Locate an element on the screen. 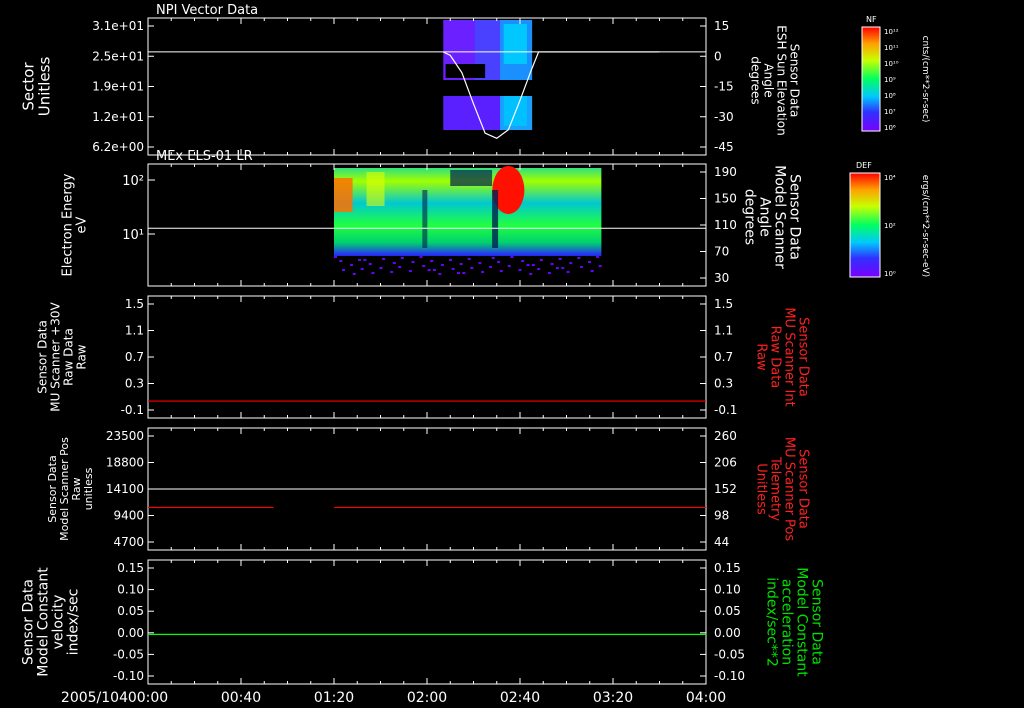 The width and height of the screenshot is (1024, 708). y-axis-label-left: Sensor Data MU Scanner +30V Raw Data Raw is located at coordinates (62, 357).